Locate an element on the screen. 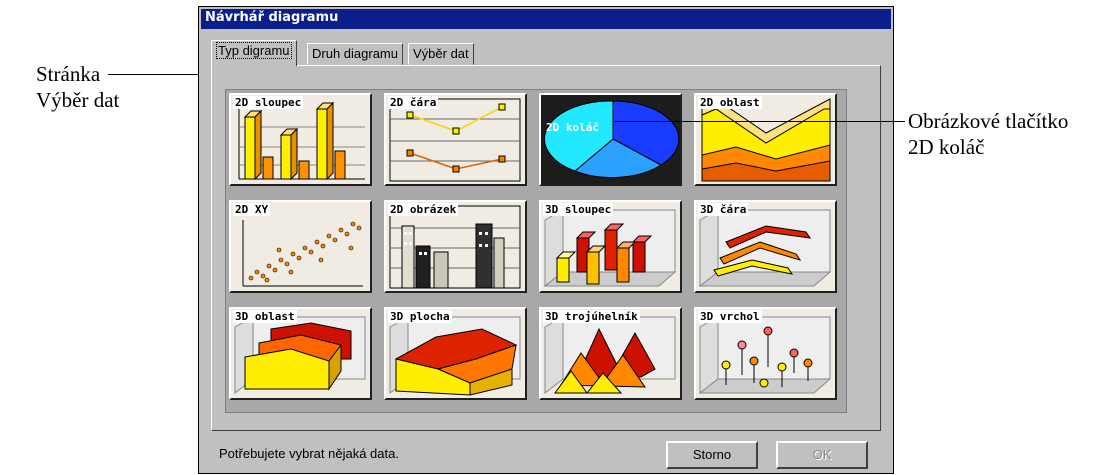 The image size is (1117, 475). chart-button-label: 3D trojúhelník is located at coordinates (591, 316).